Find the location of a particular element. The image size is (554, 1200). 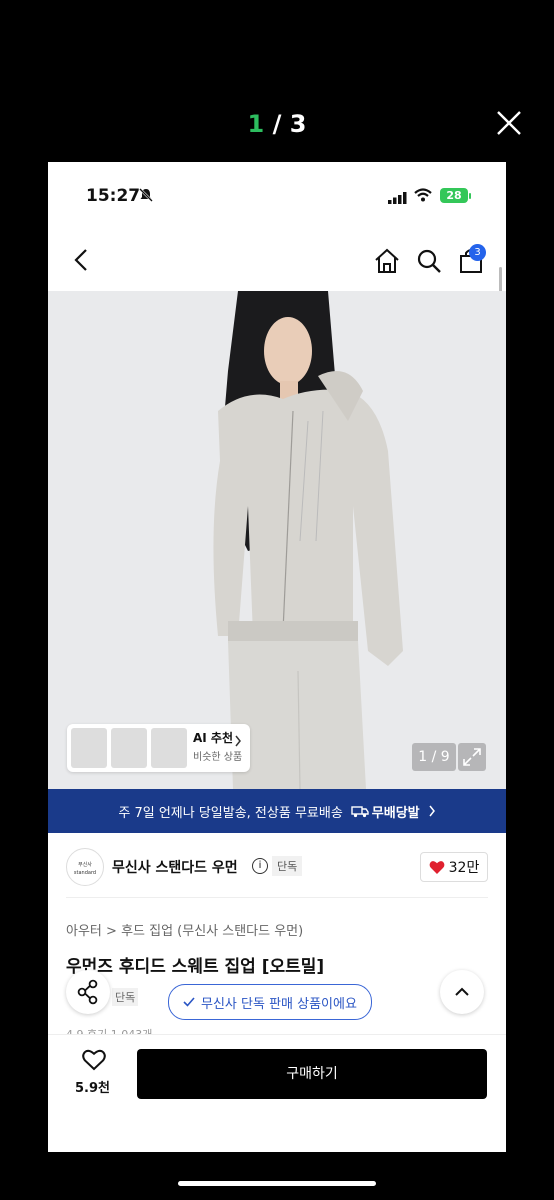

wifi-icon is located at coordinates (423, 196).